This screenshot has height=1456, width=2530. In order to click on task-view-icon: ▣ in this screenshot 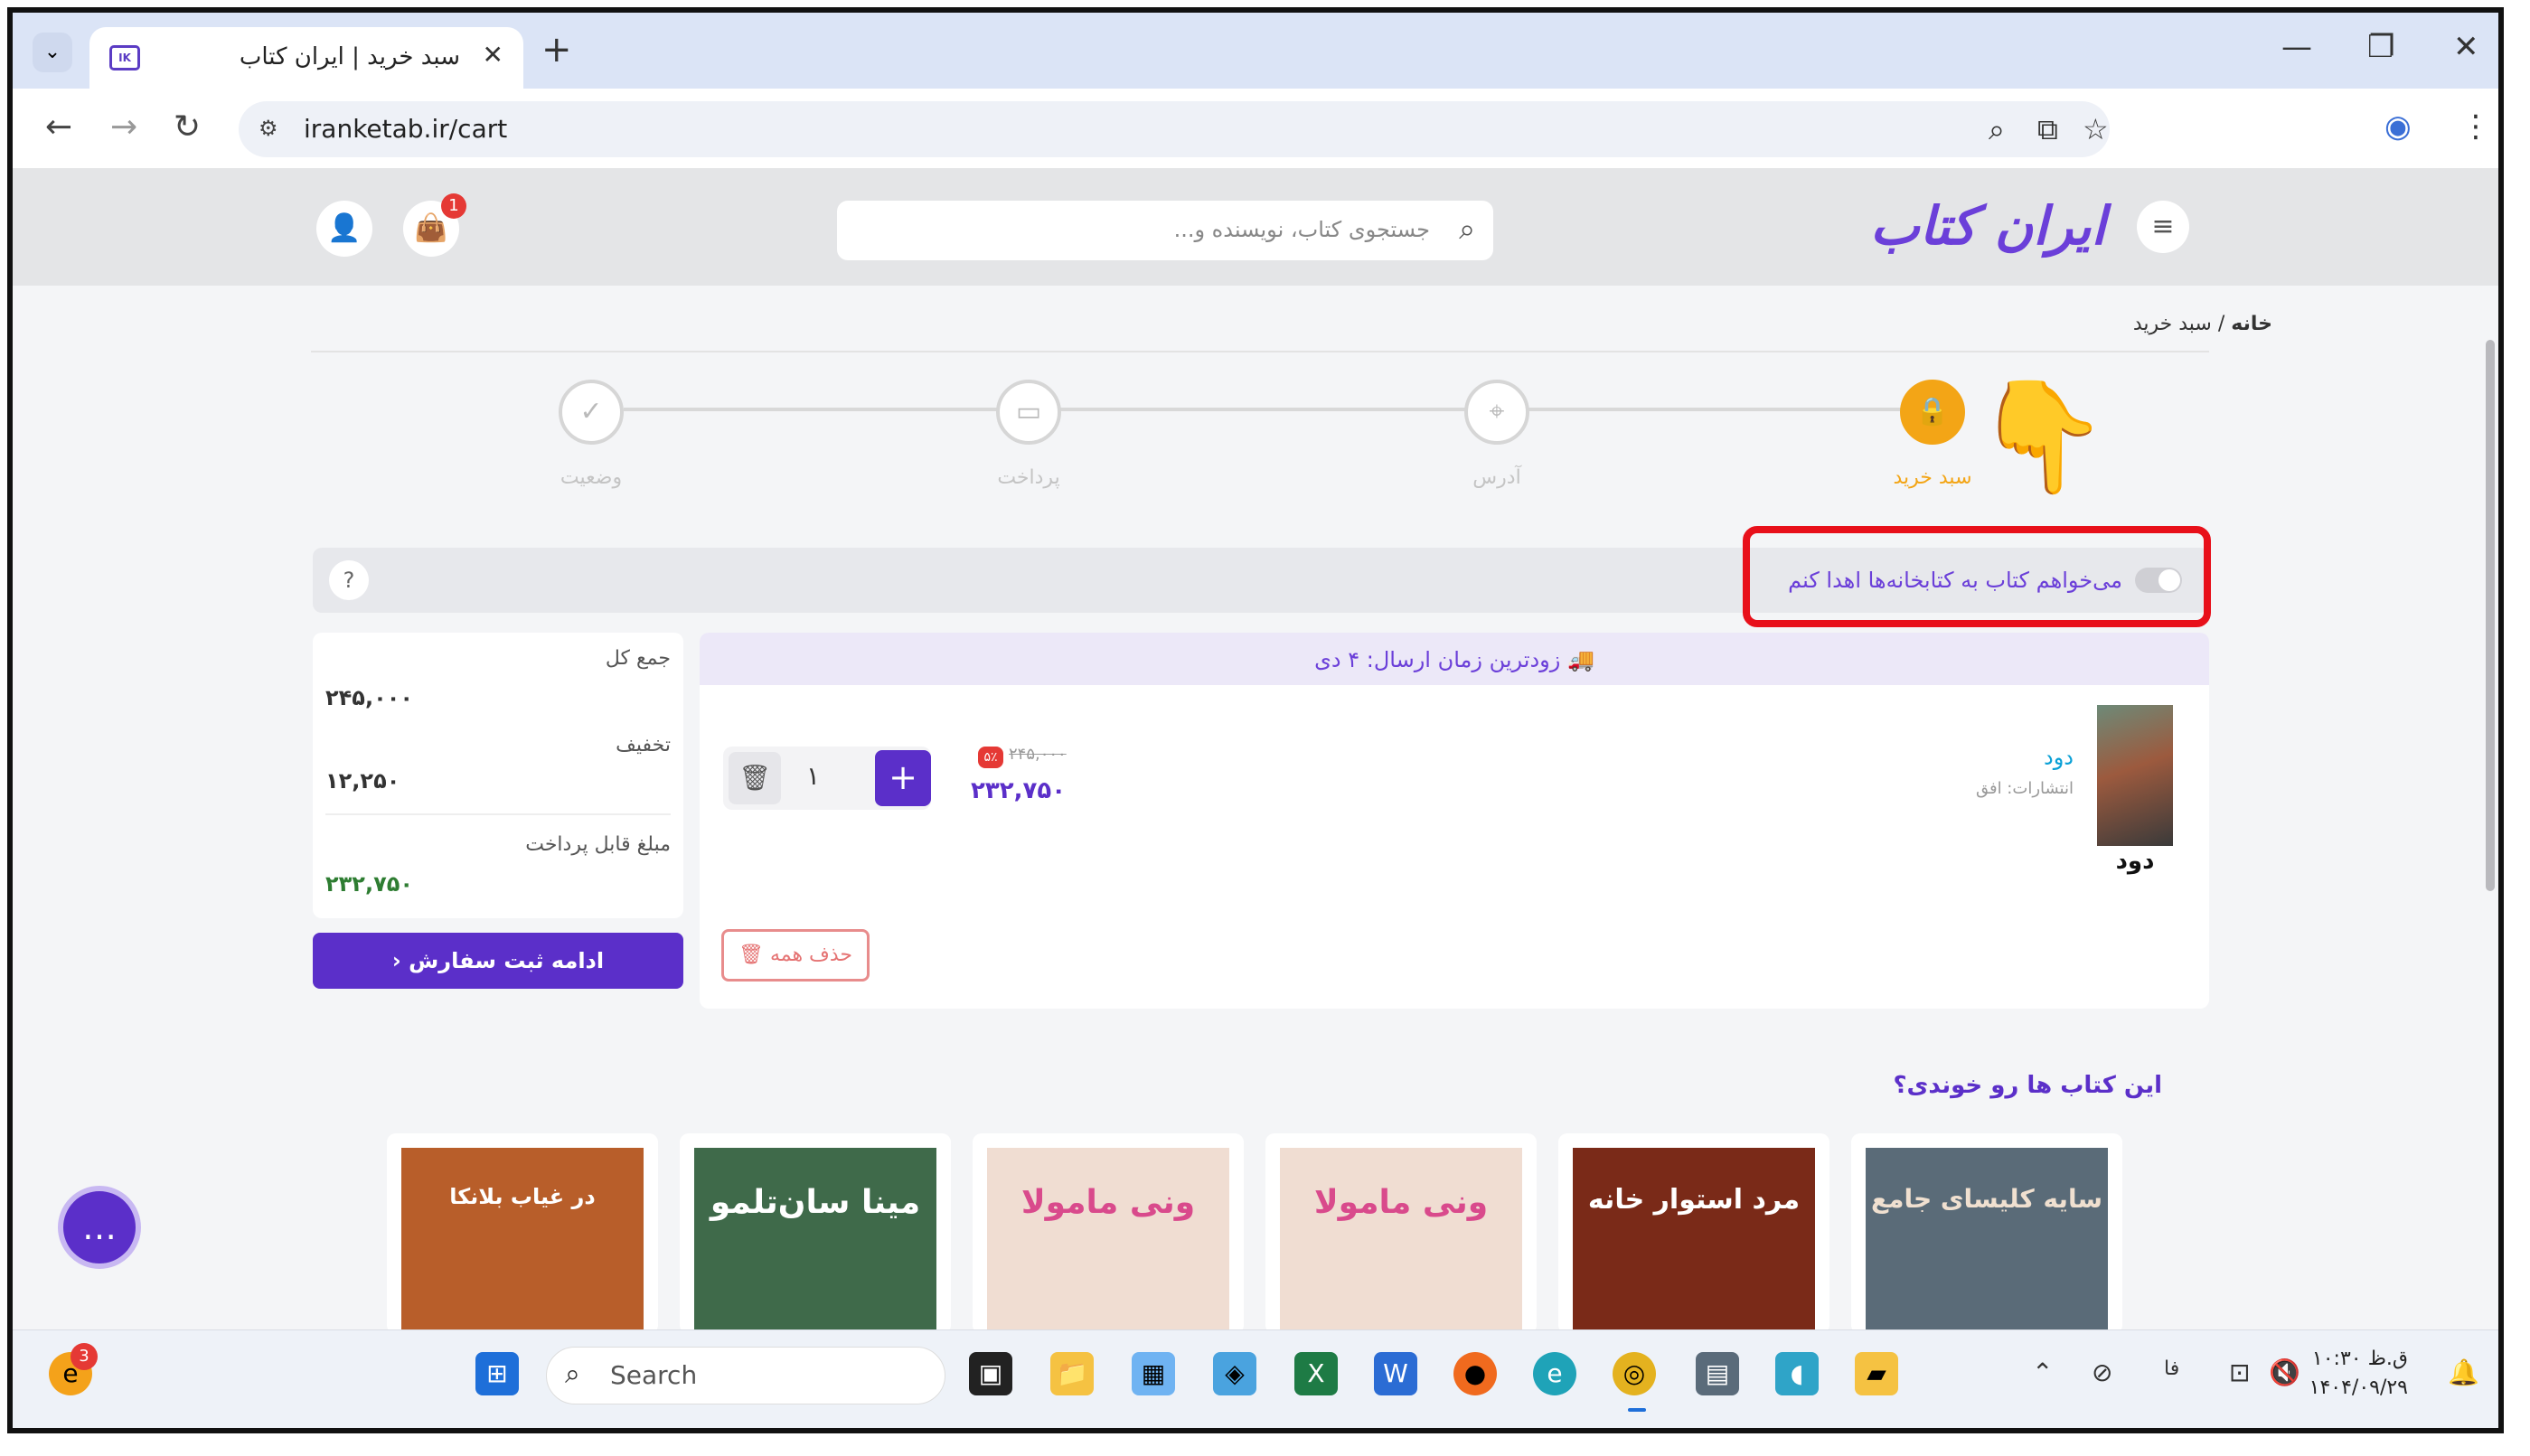, I will do `click(990, 1373)`.